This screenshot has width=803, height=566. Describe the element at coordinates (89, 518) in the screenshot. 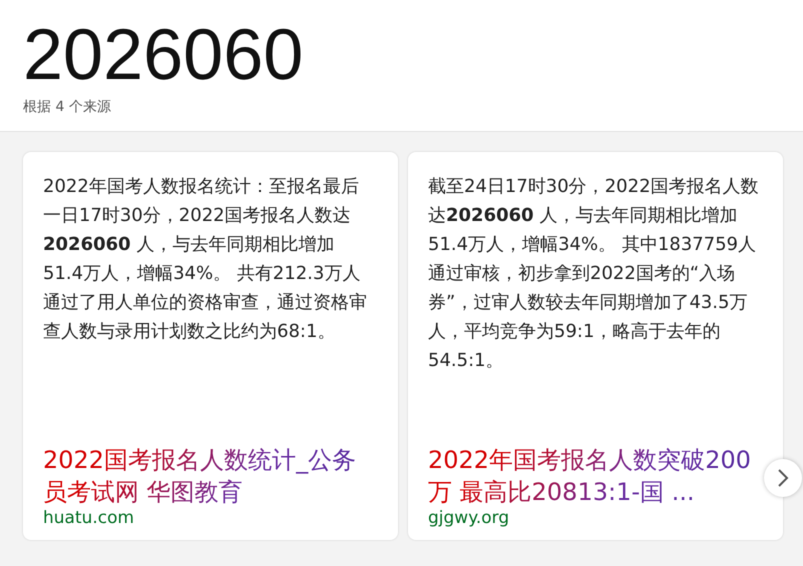

I see `source-url: huatu.com` at that location.